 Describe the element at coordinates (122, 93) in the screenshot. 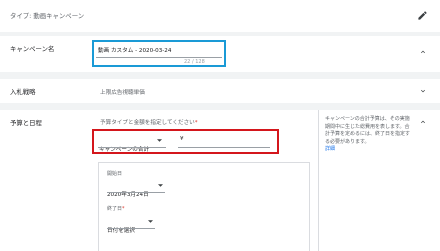

I see `bidding-value: 上限広告視聴単価` at that location.